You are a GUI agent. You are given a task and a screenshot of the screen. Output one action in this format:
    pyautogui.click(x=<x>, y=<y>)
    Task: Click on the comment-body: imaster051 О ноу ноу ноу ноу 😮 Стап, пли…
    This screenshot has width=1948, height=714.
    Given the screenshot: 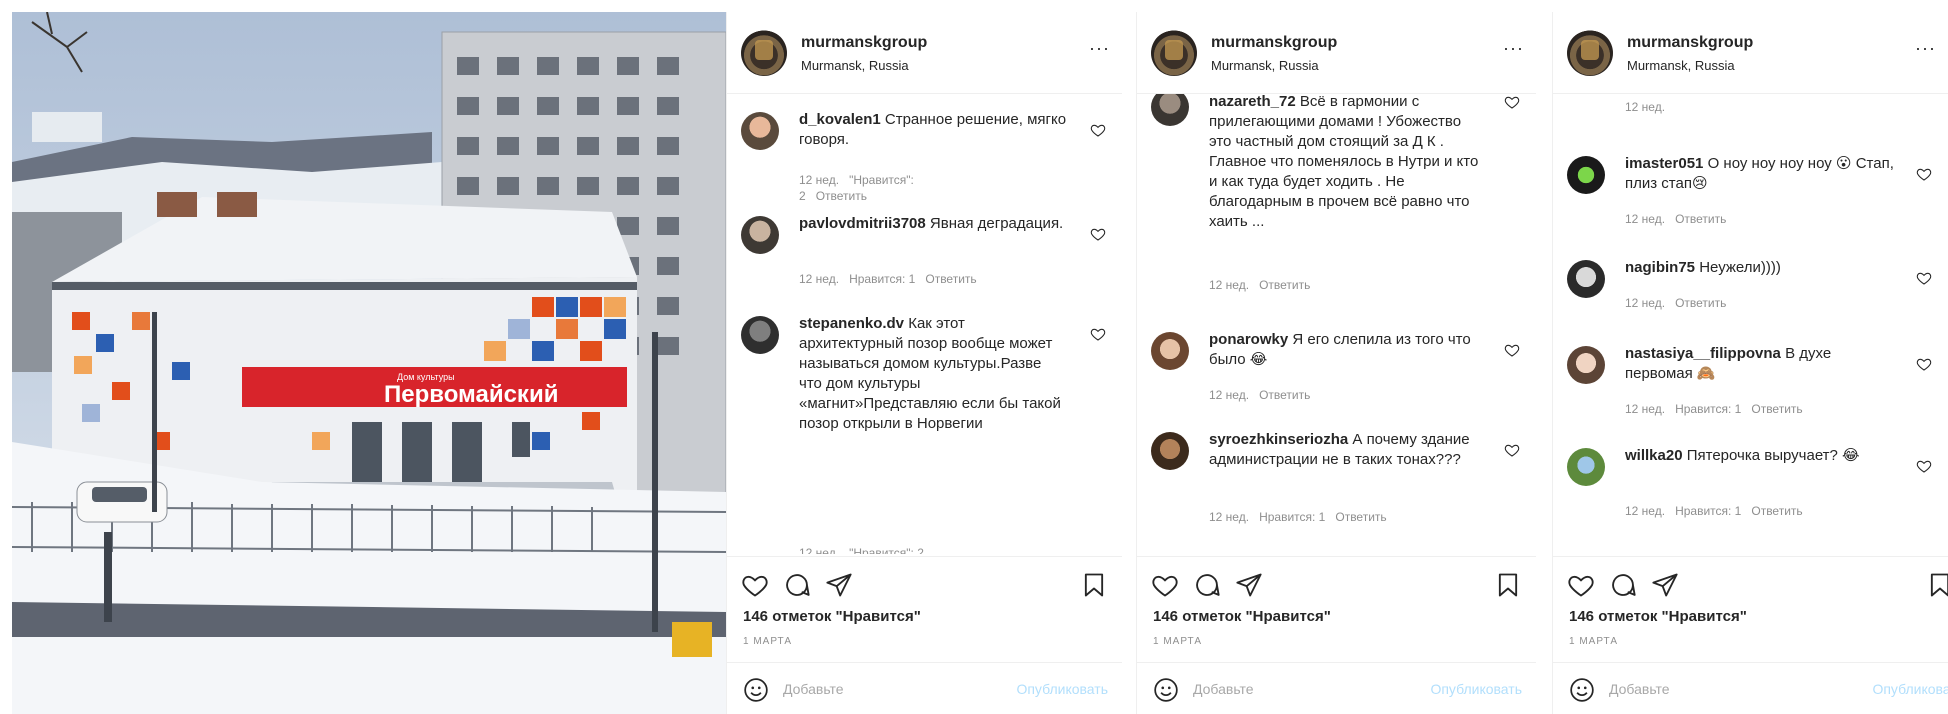 What is the action you would take?
    pyautogui.click(x=1759, y=174)
    